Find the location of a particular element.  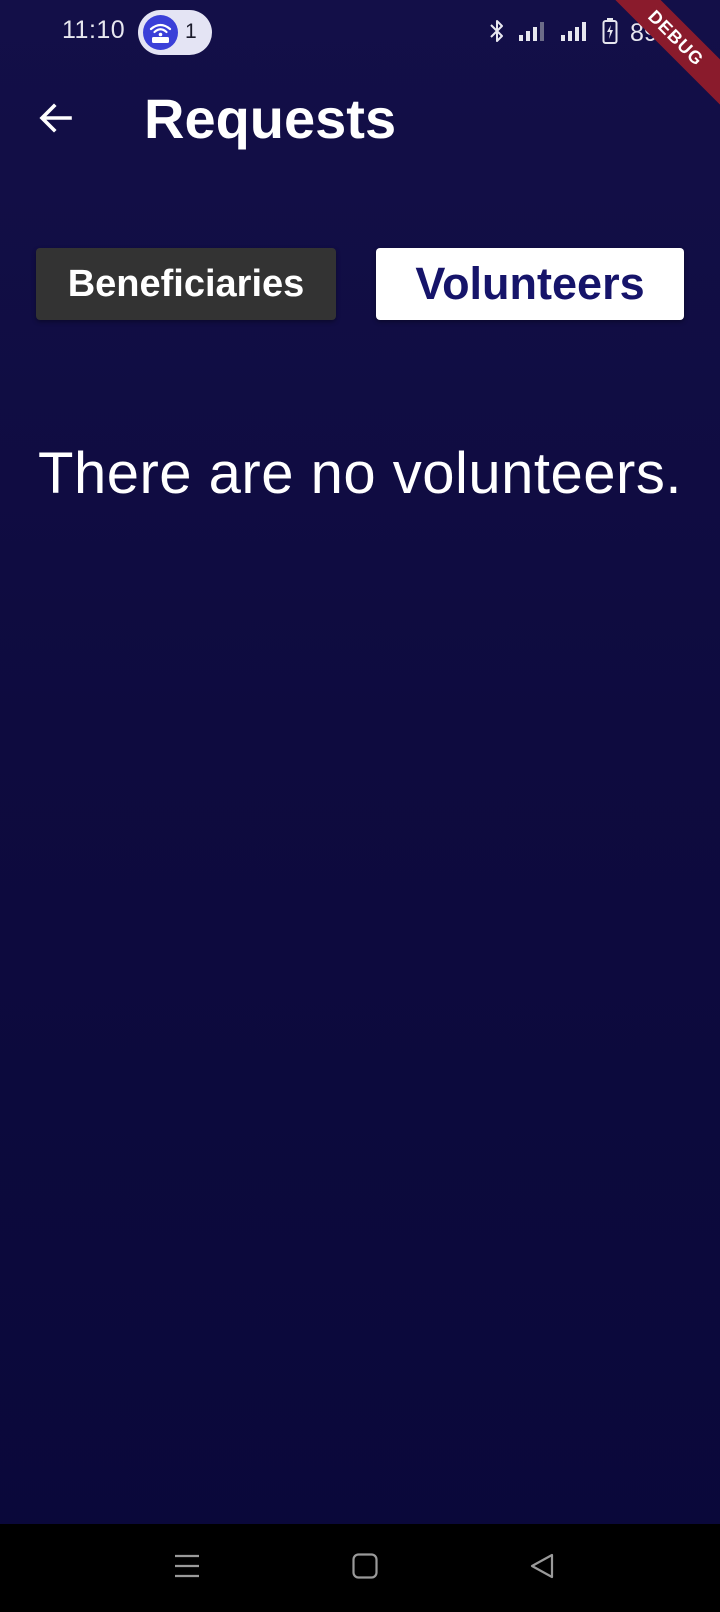

recent-apps-button is located at coordinates (187, 1568).